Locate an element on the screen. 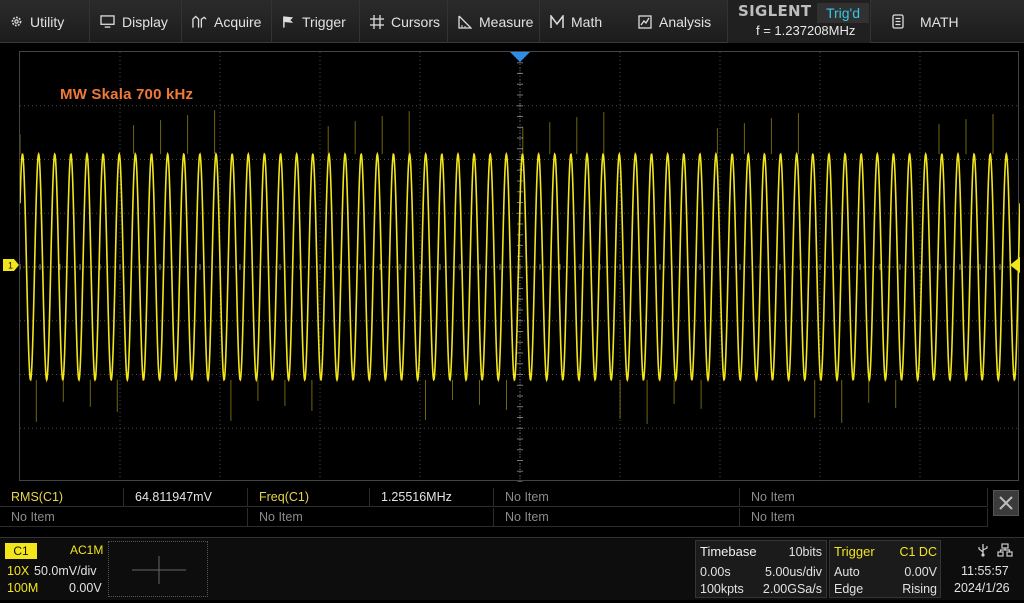 The height and width of the screenshot is (603, 1024). timebase-delay: 0.00s is located at coordinates (715, 572).